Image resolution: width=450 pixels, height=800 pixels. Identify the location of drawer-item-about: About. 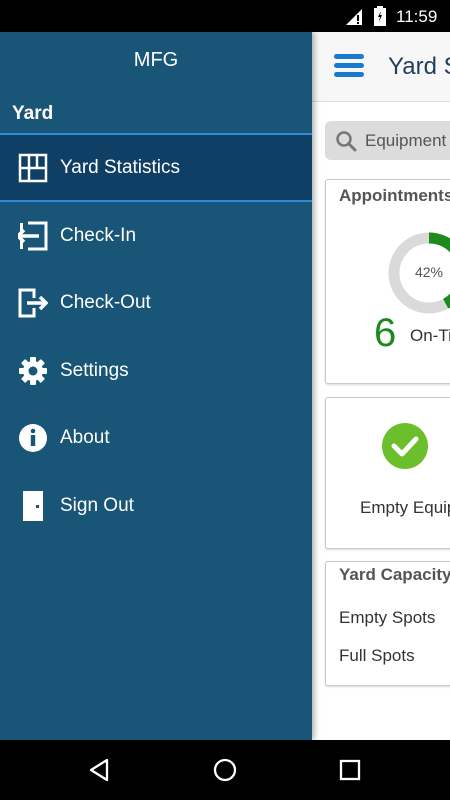
(156, 438).